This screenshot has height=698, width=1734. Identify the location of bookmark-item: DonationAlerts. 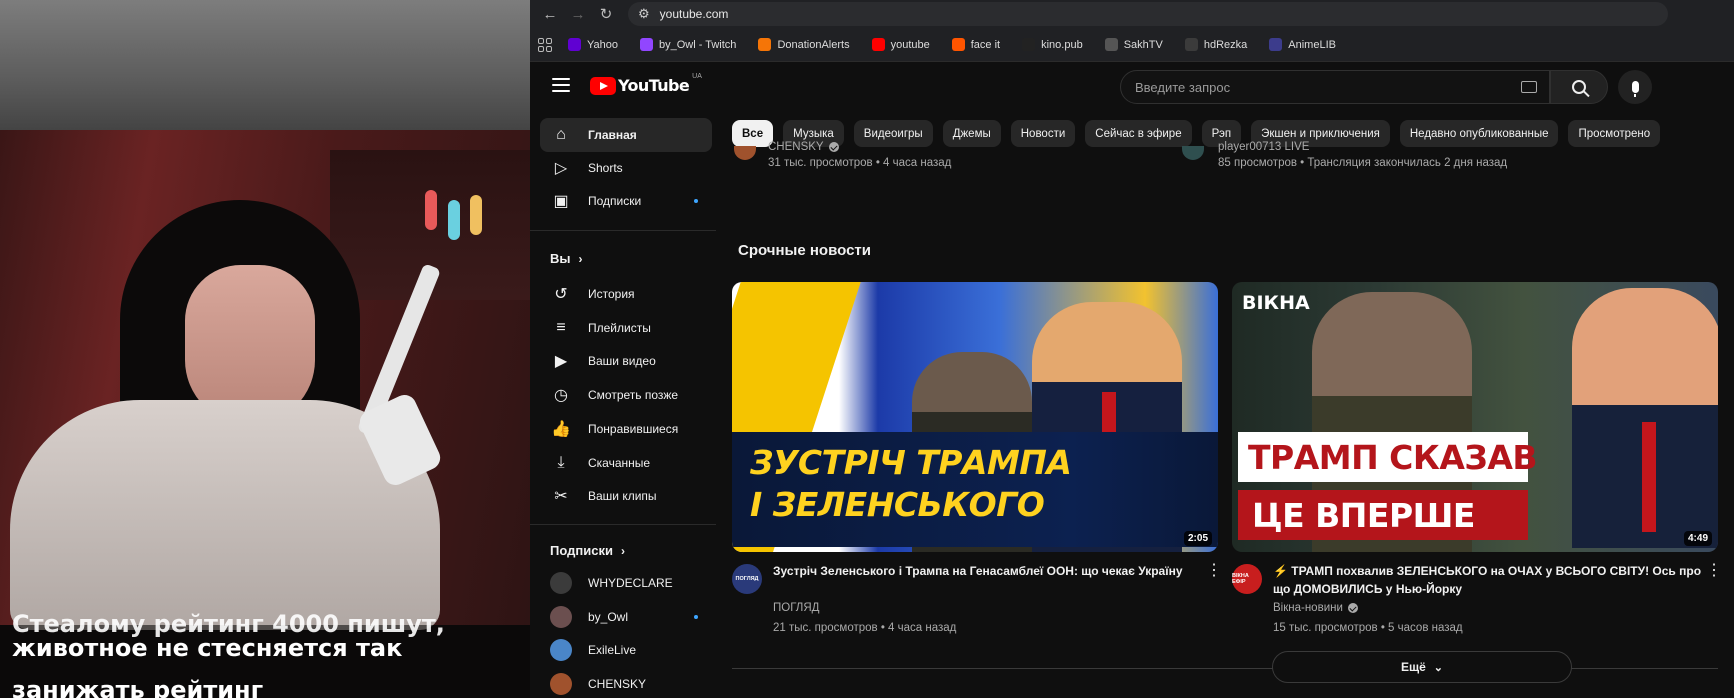
(804, 44).